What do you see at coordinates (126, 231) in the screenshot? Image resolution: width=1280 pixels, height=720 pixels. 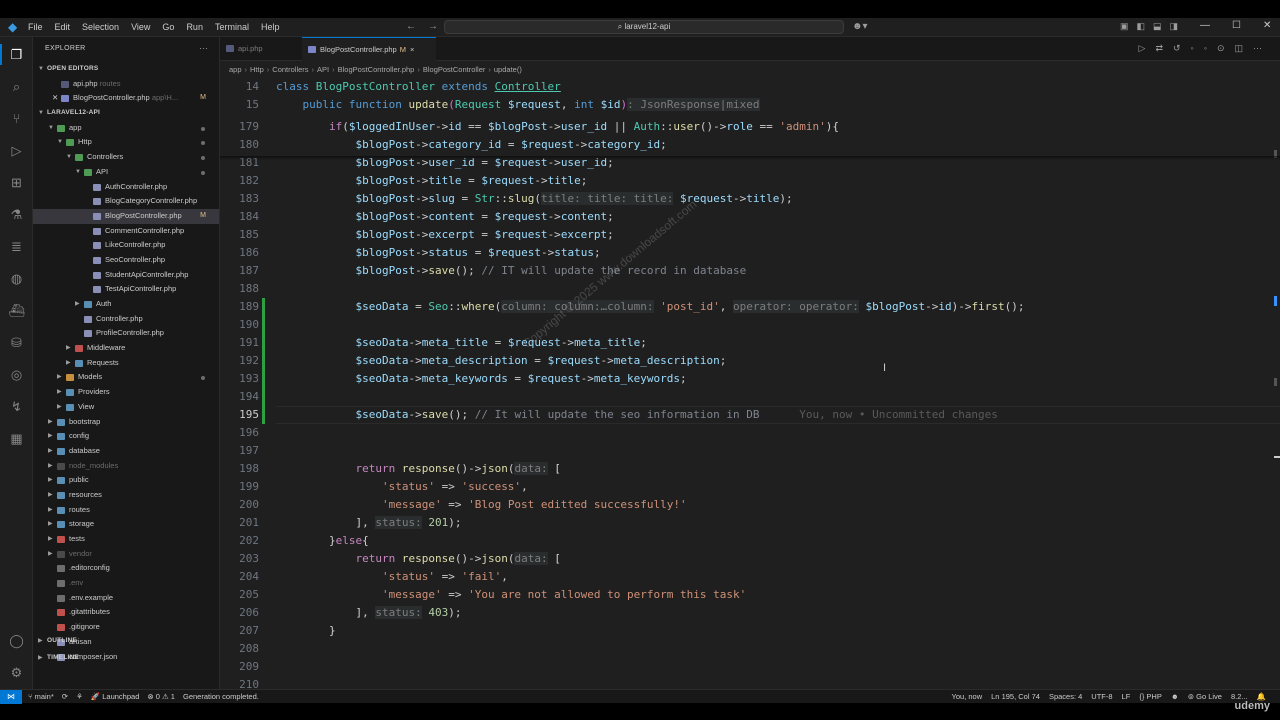 I see `tree-item: CommentController.php` at bounding box center [126, 231].